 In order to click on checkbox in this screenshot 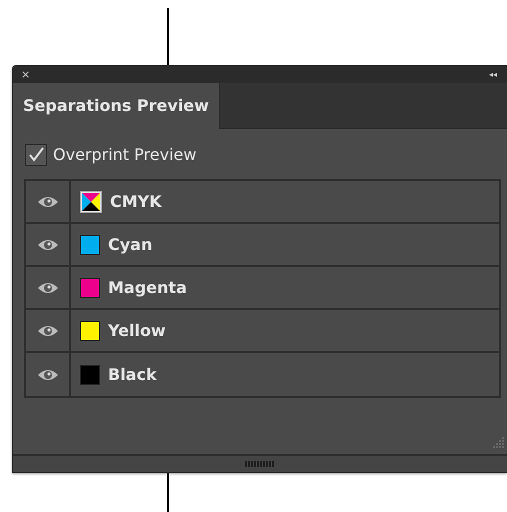, I will do `click(36, 155)`.